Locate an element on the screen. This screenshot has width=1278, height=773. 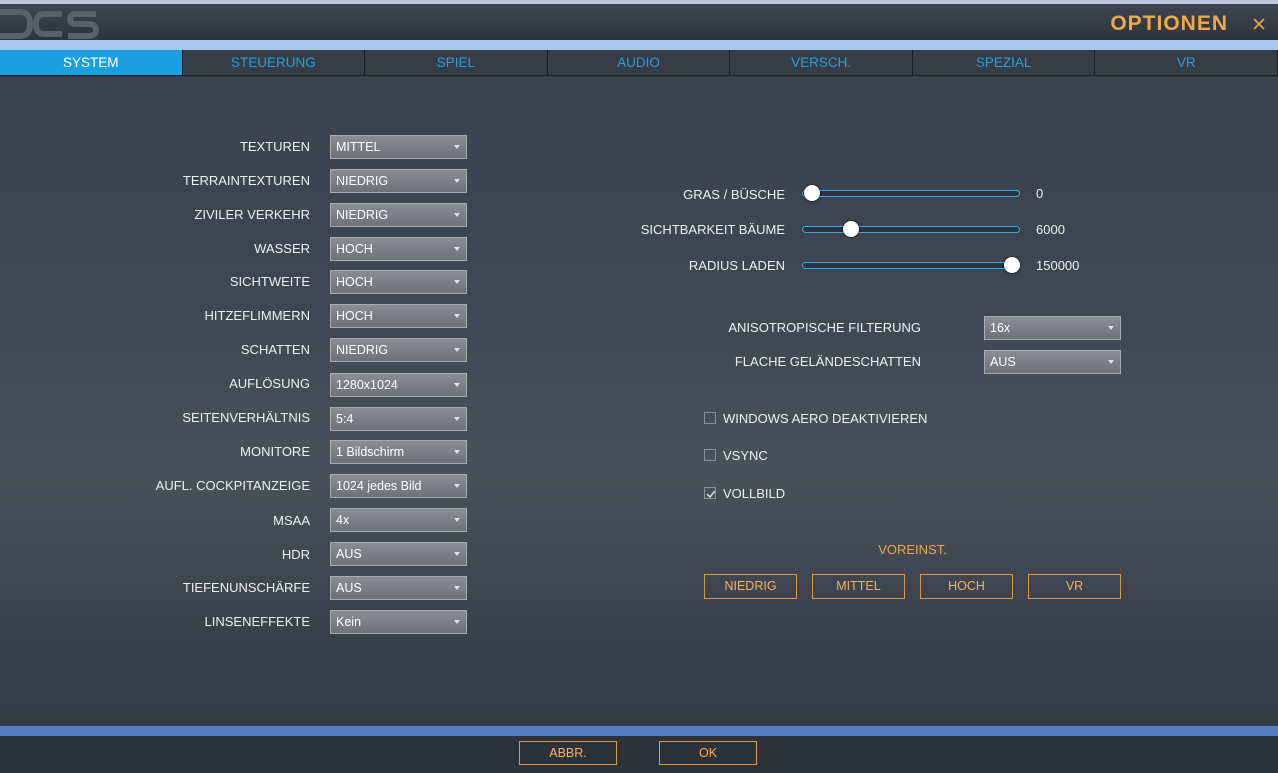
setting-label-ziviler-verkehr: ZIVILER VERKEHR is located at coordinates (252, 214).